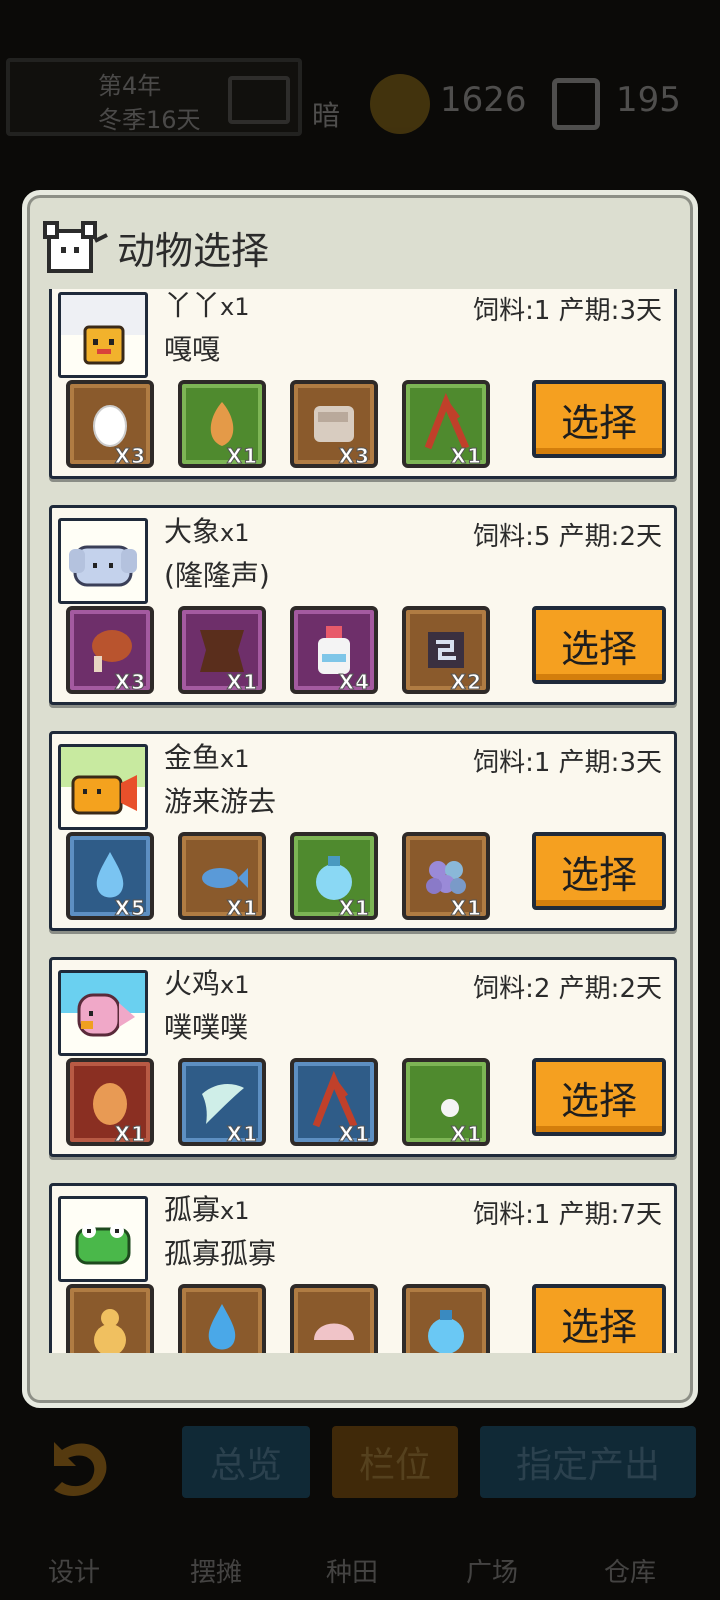 The height and width of the screenshot is (1600, 720). What do you see at coordinates (103, 781) in the screenshot?
I see `goldfish-icon` at bounding box center [103, 781].